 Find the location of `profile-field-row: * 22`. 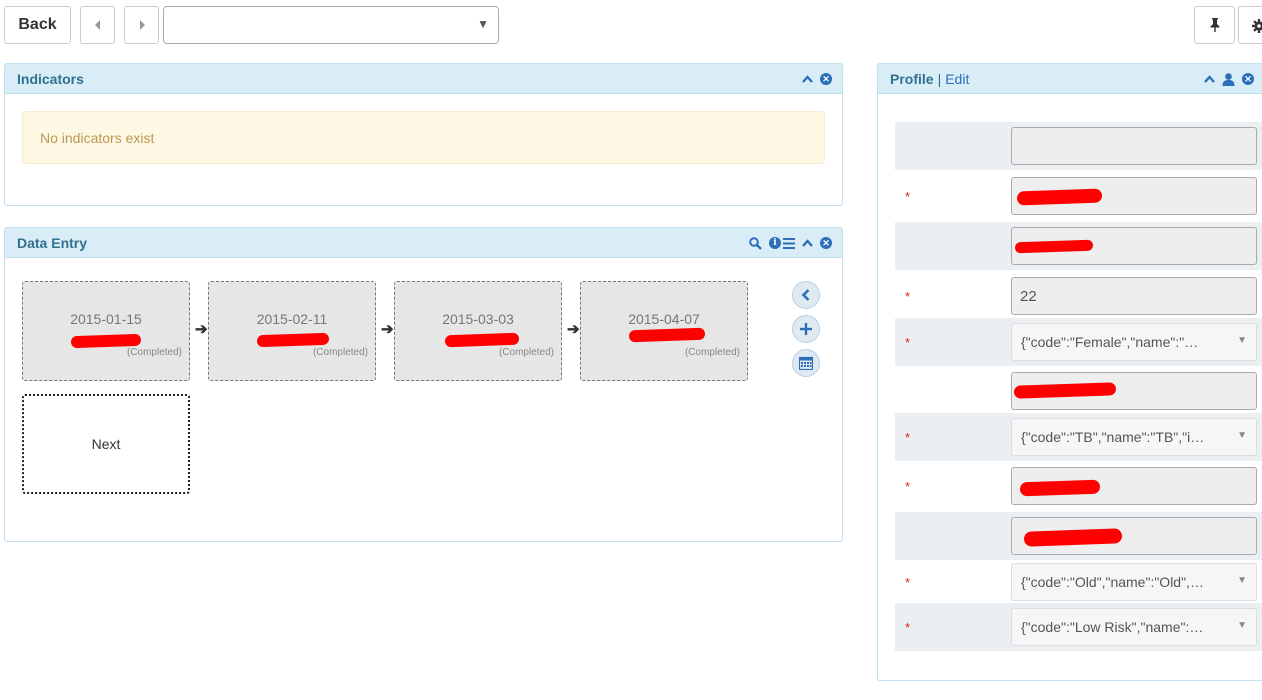

profile-field-row: * 22 is located at coordinates (1078, 296).